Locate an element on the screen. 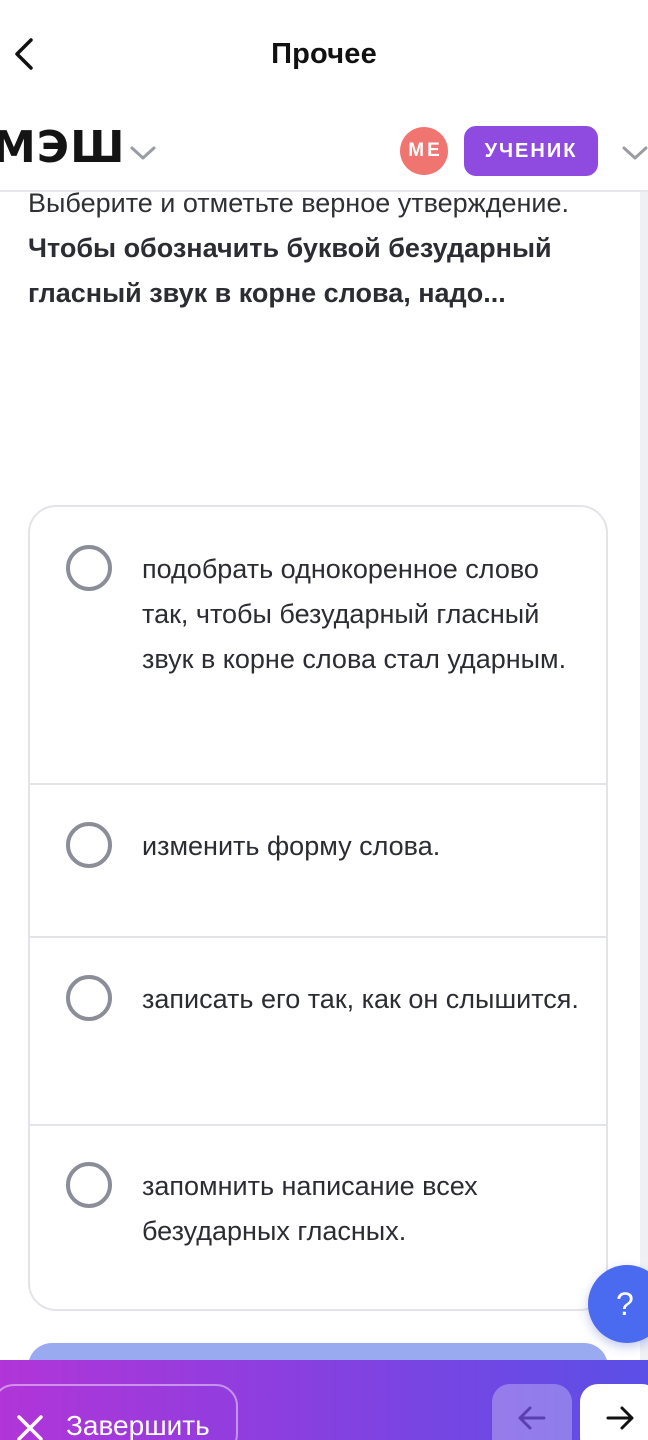 The image size is (648, 1440). avatar: МЕ is located at coordinates (424, 151).